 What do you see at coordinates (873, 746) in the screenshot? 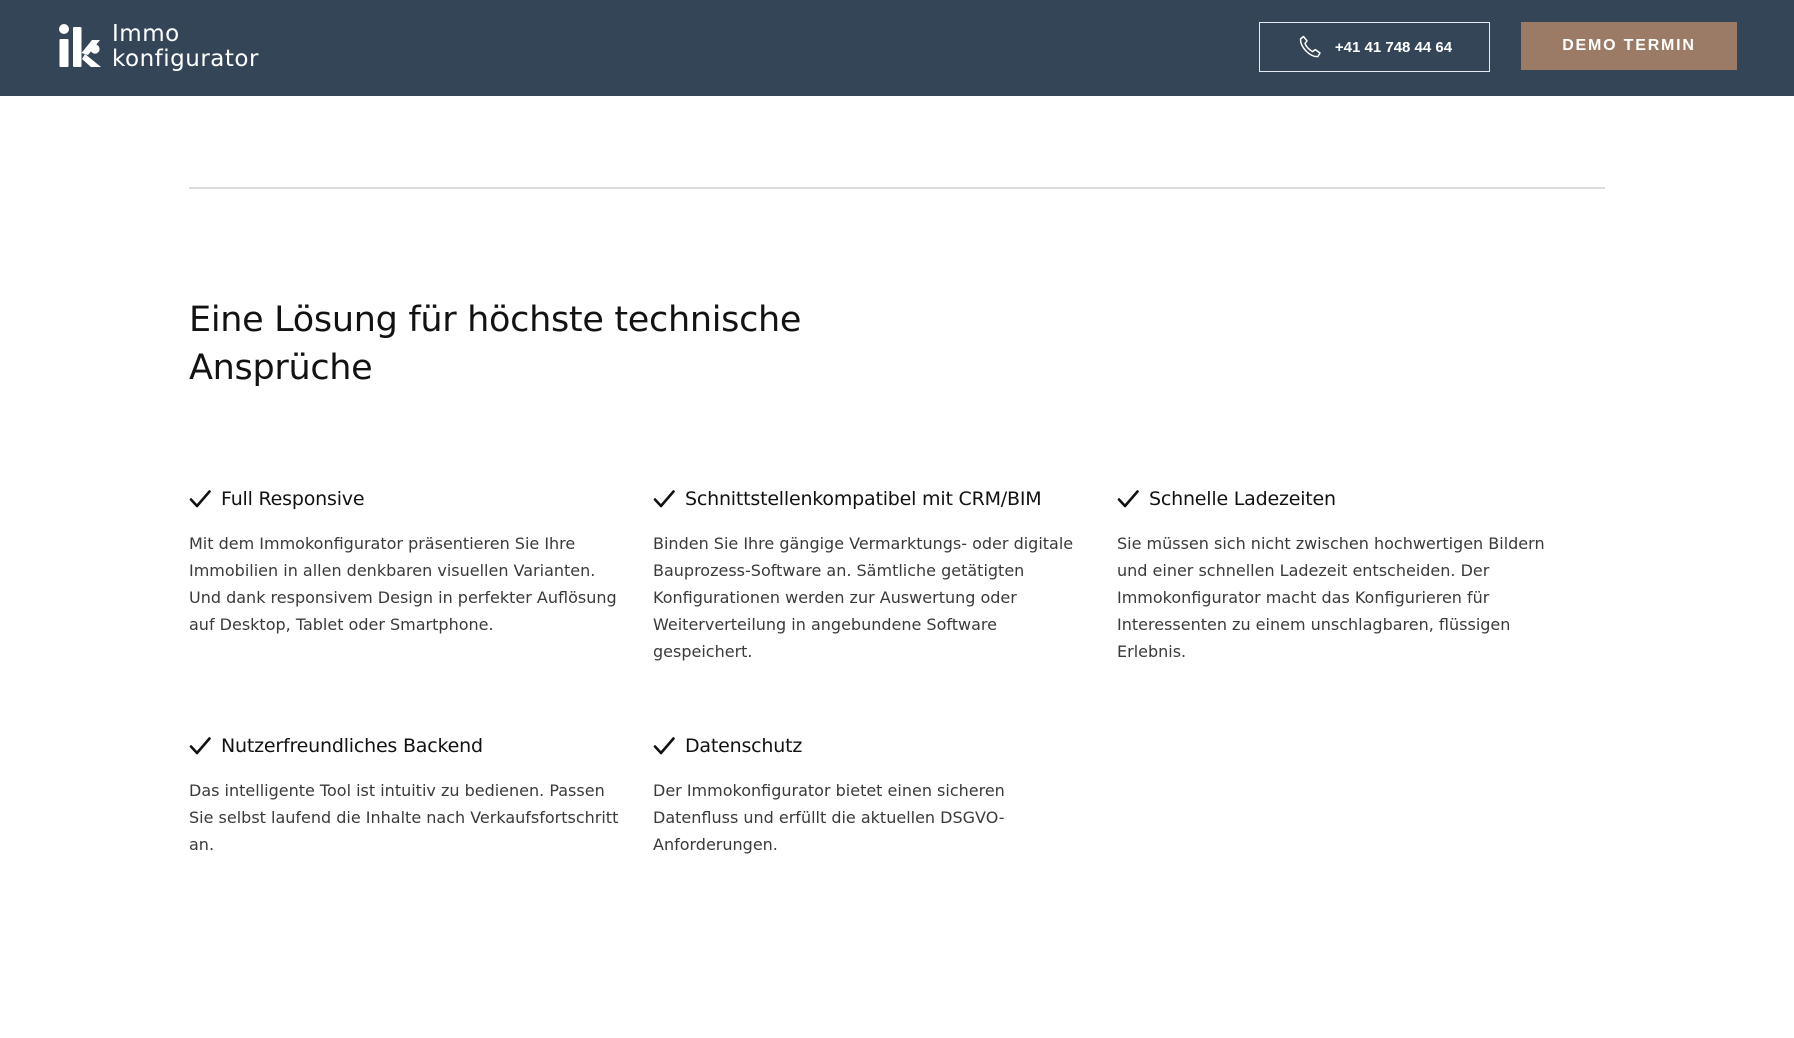
I see `feature-header: Datenschutz` at bounding box center [873, 746].